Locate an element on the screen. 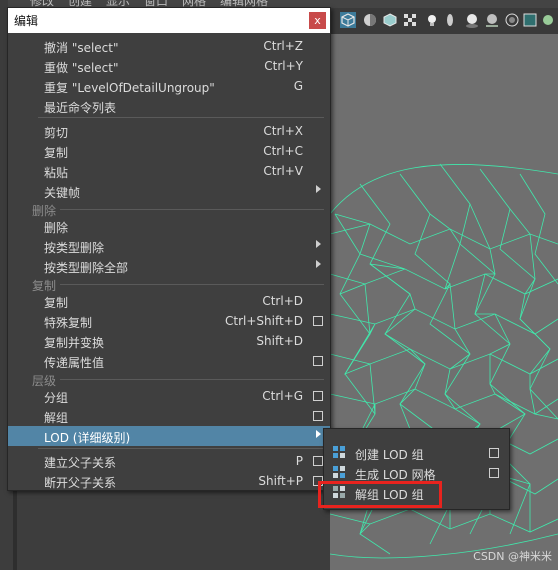  menu-item-label: 剪切 is located at coordinates (56, 133).